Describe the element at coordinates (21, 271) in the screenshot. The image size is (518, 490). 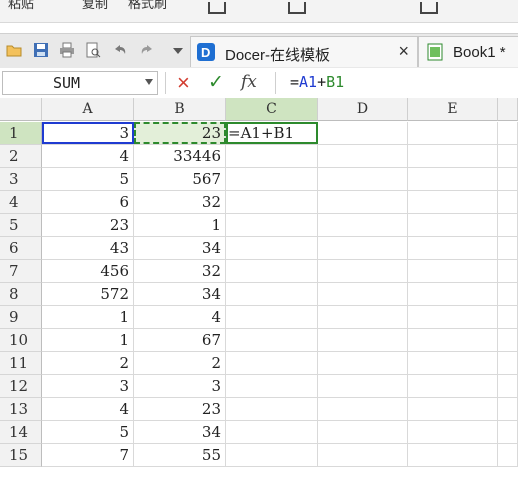
I see `row-header: 7` at that location.